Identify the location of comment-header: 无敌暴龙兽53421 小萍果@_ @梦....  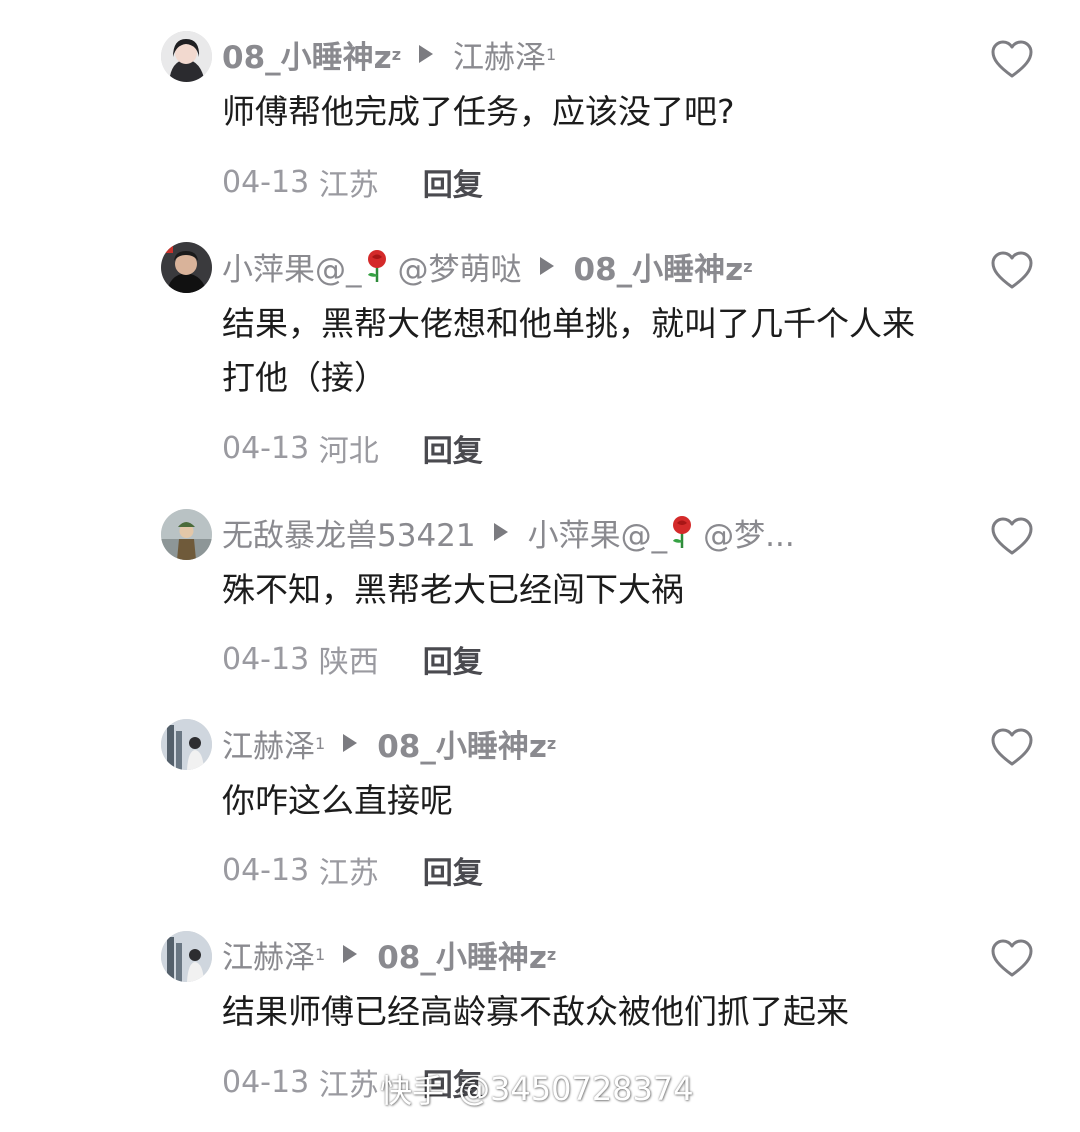
(508, 532).